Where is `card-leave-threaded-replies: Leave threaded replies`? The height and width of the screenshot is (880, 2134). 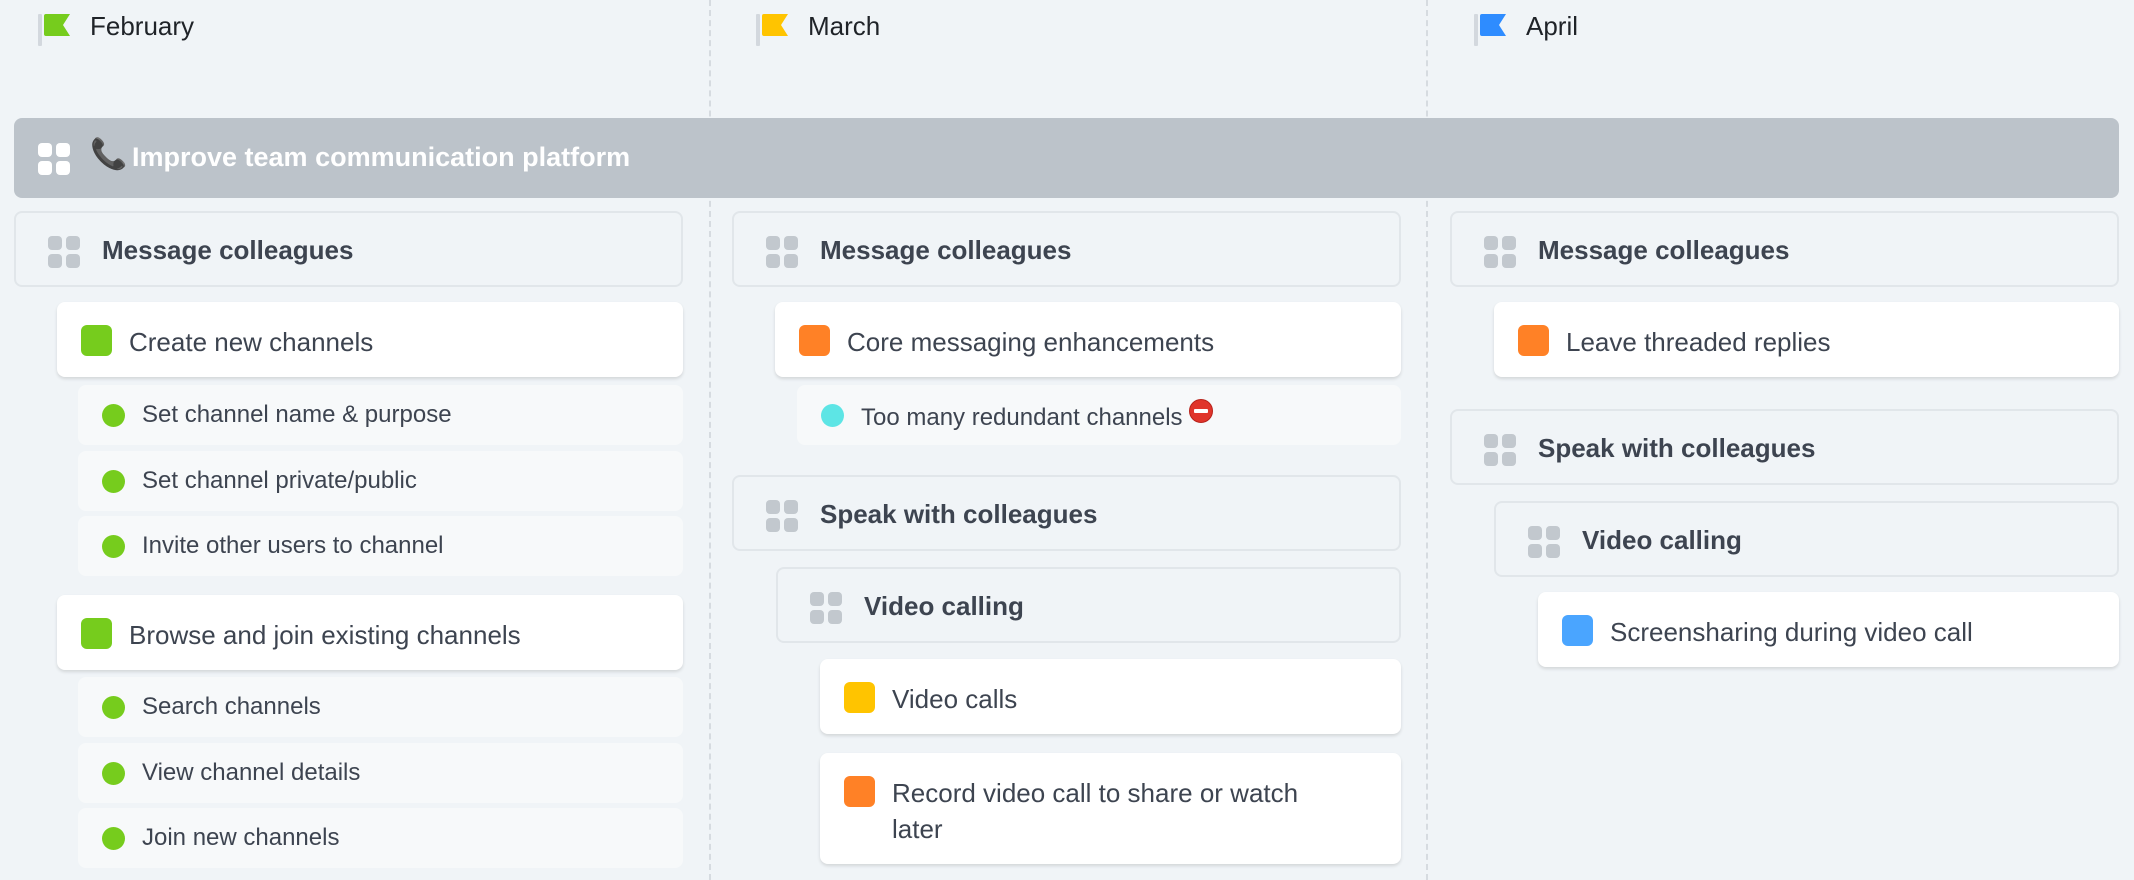
card-leave-threaded-replies: Leave threaded replies is located at coordinates (1806, 339).